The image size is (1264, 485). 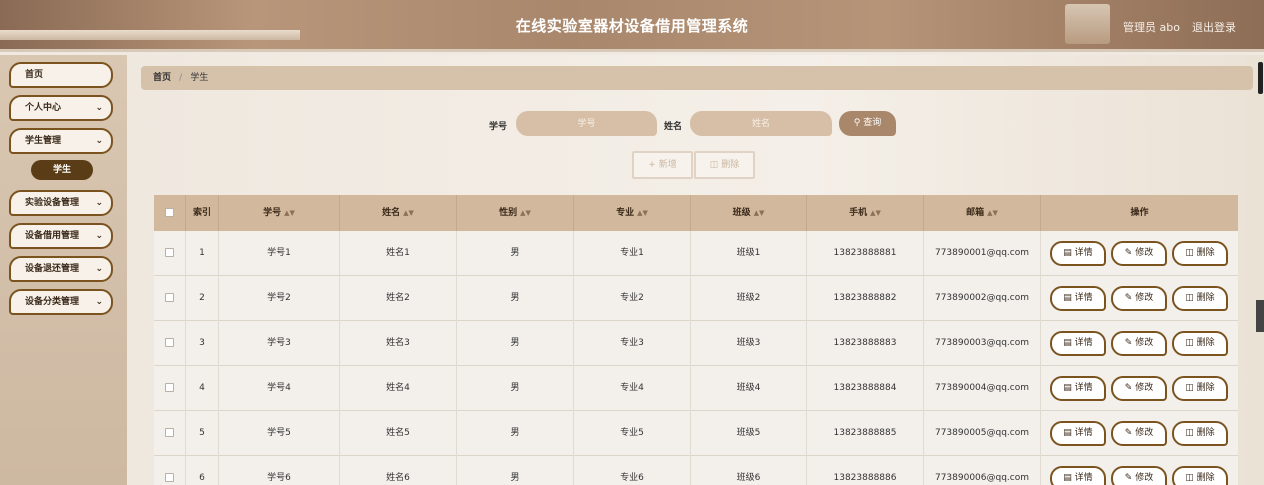 I want to click on batch-delete-button: ◫ 删除, so click(x=724, y=165).